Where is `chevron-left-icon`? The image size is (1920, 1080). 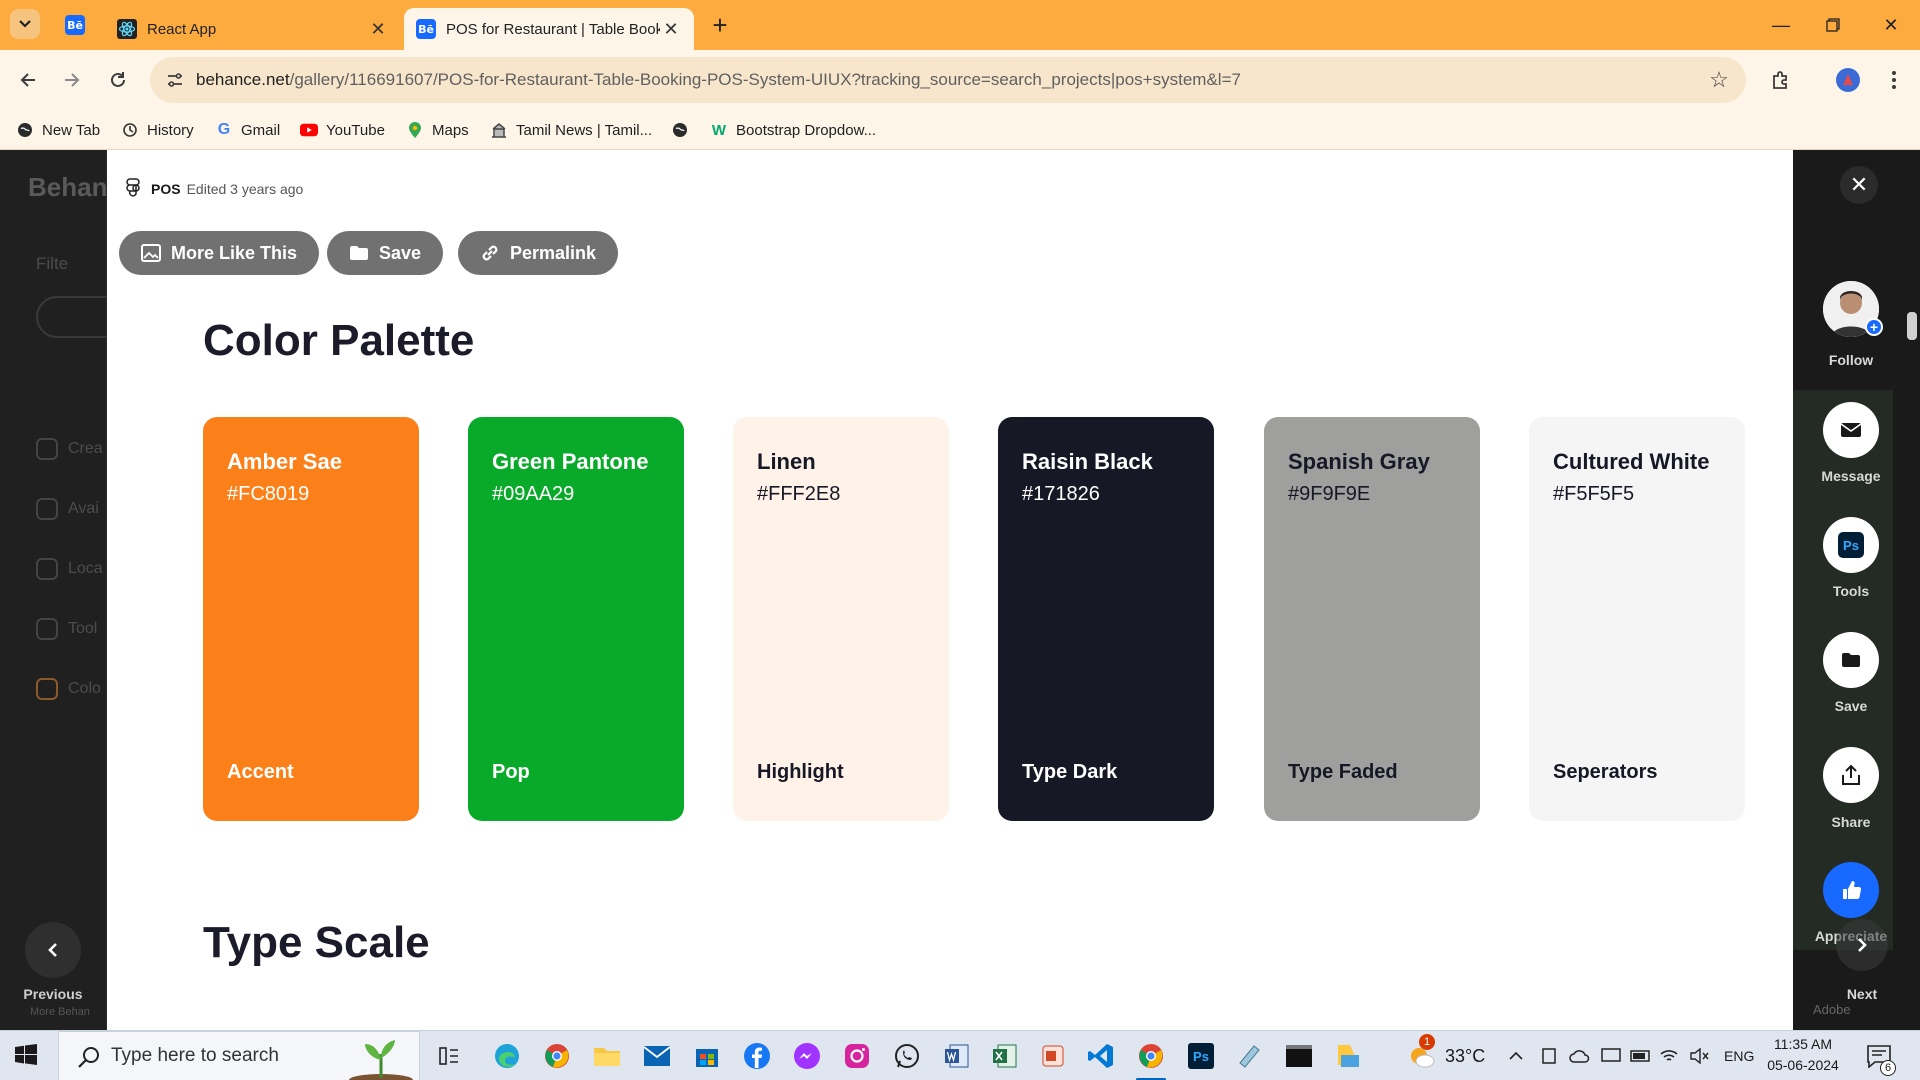 chevron-left-icon is located at coordinates (52, 950).